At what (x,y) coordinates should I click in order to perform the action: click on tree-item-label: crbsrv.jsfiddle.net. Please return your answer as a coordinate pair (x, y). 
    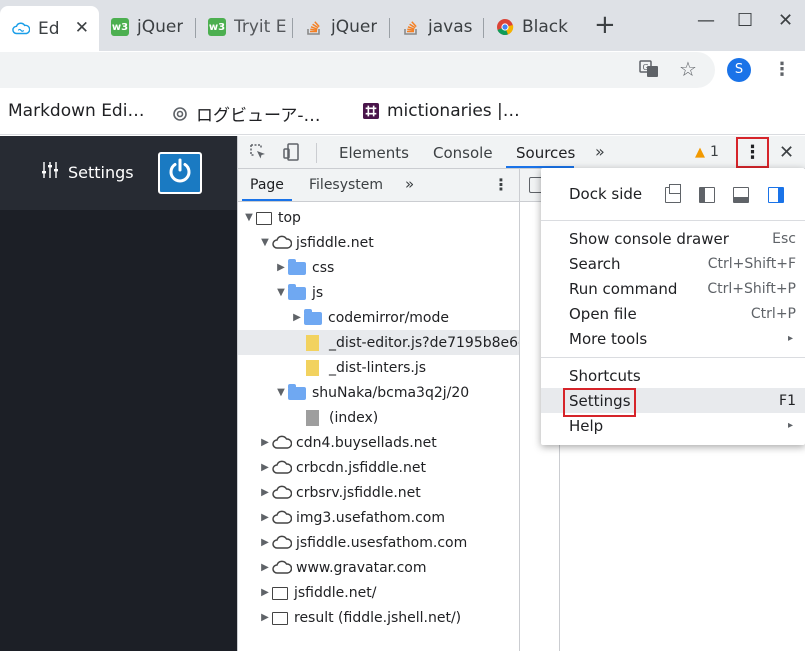
    Looking at the image, I should click on (358, 492).